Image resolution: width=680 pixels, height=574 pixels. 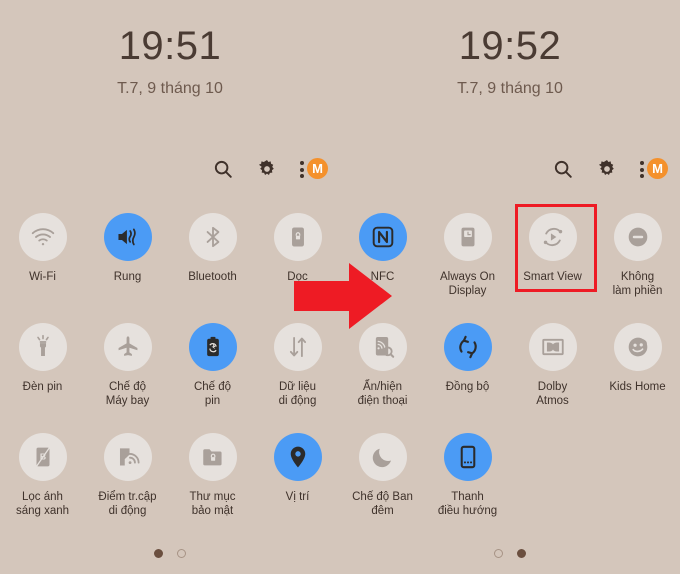 What do you see at coordinates (382, 394) in the screenshot?
I see `quick-settings-tile-label: Ẩn/hiện điện thoại` at bounding box center [382, 394].